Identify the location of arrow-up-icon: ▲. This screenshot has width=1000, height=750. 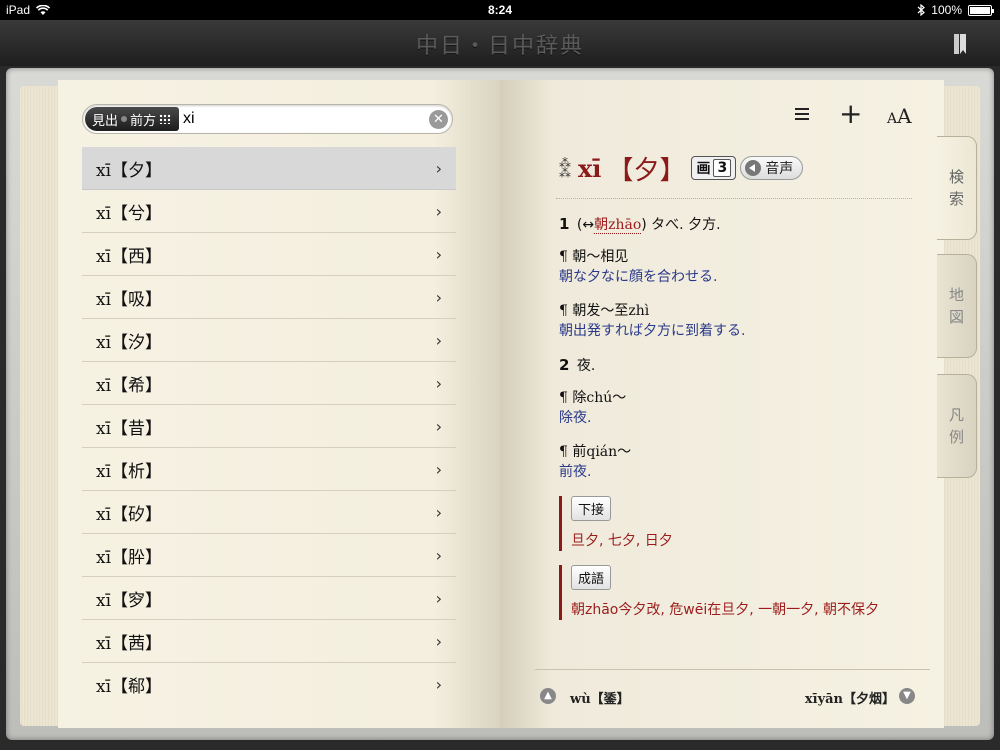
(548, 696).